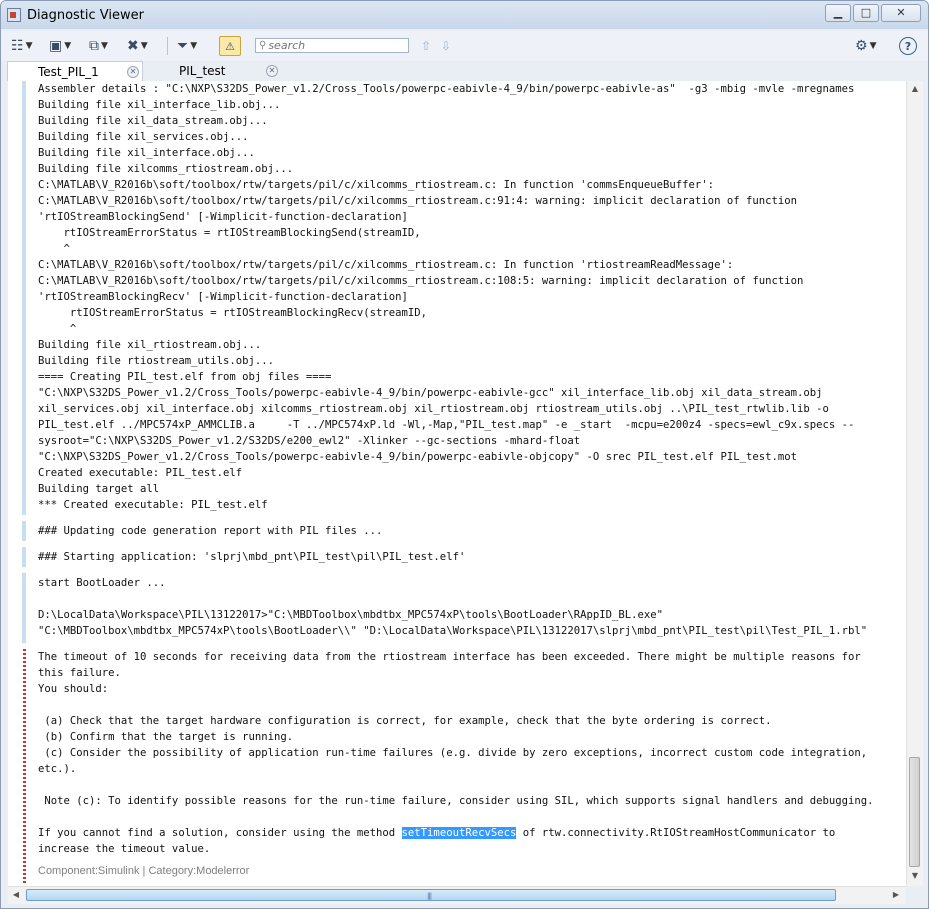 Image resolution: width=929 pixels, height=909 pixels. I want to click on scroll-left-arrow-icon: ◀, so click(16, 894).